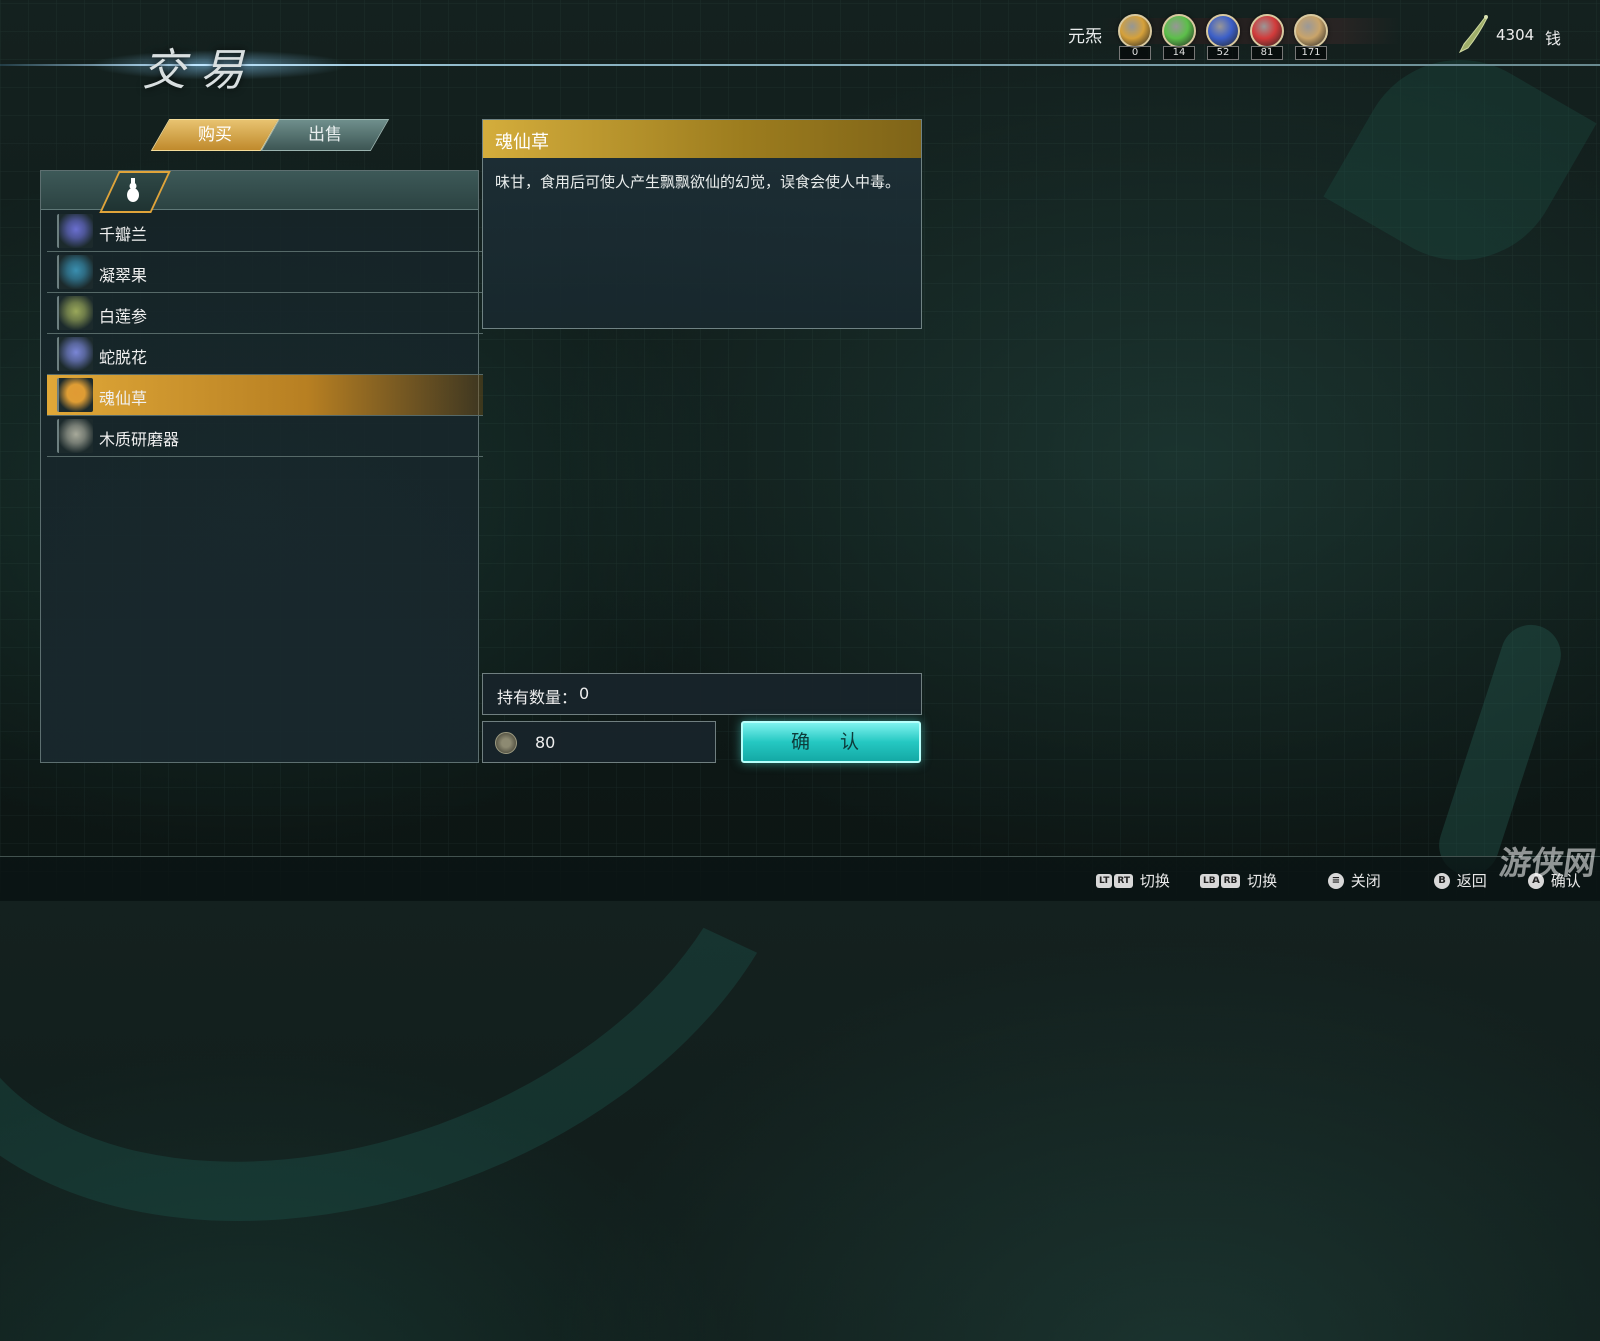 Image resolution: width=1600 pixels, height=1341 pixels. Describe the element at coordinates (139, 439) in the screenshot. I see `item-name: 木质研磨器` at that location.